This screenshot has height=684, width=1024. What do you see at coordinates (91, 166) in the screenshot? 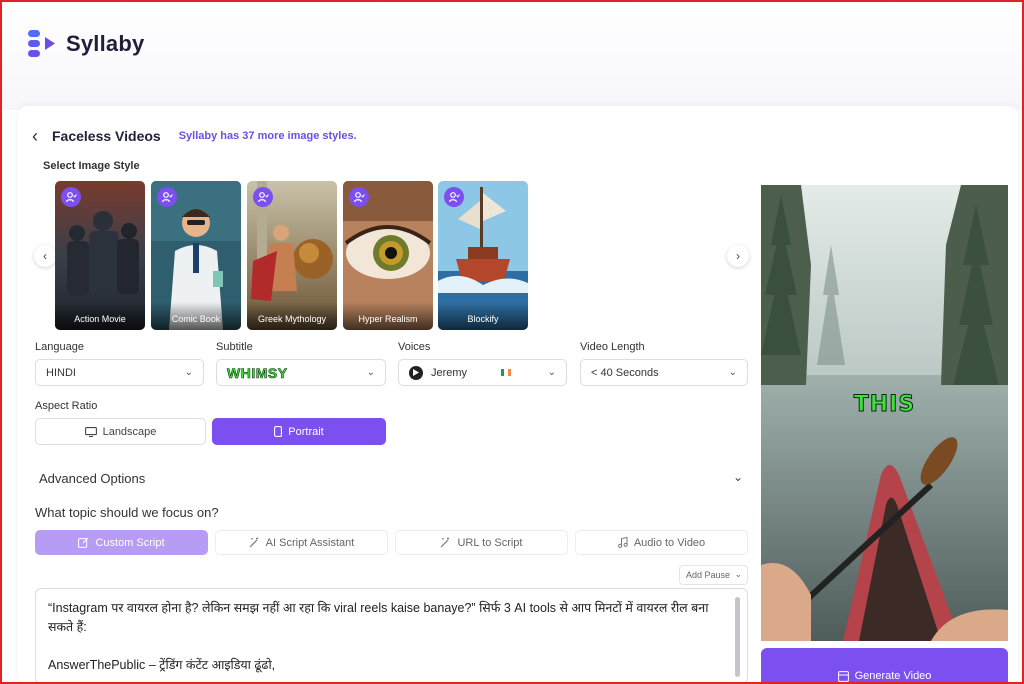
I see `image-style-label: Select Image Style` at bounding box center [91, 166].